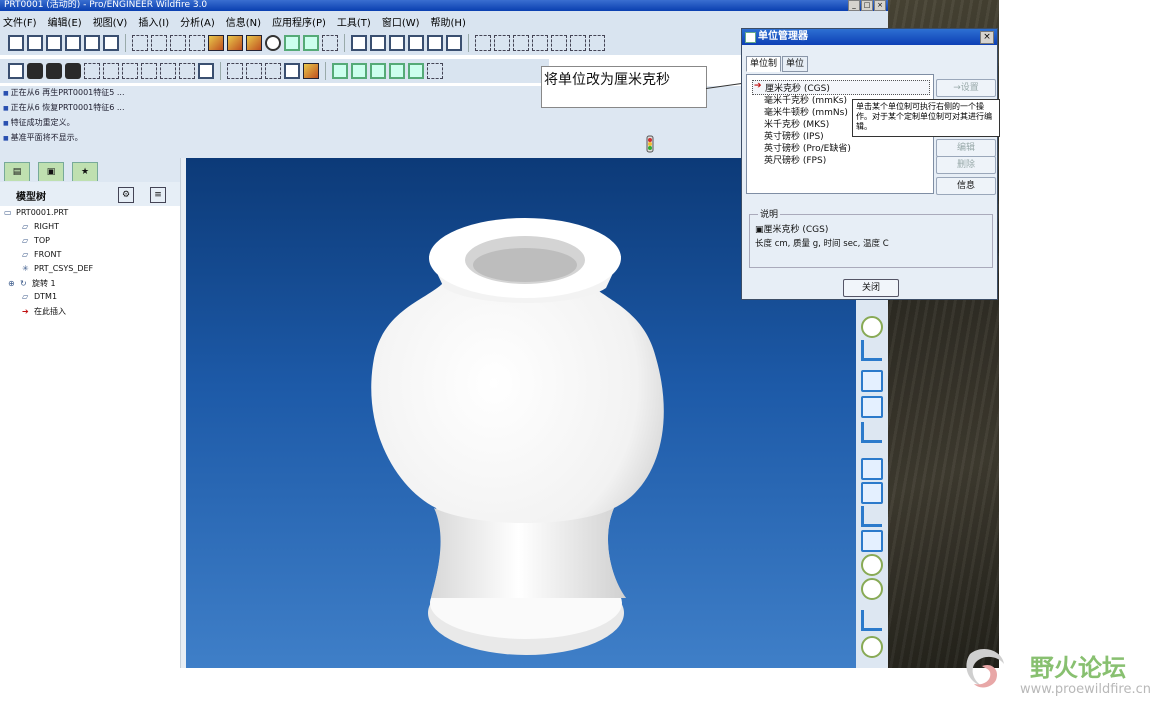  What do you see at coordinates (300, 21) in the screenshot?
I see `menu-applications: 应用程序(P)` at bounding box center [300, 21].